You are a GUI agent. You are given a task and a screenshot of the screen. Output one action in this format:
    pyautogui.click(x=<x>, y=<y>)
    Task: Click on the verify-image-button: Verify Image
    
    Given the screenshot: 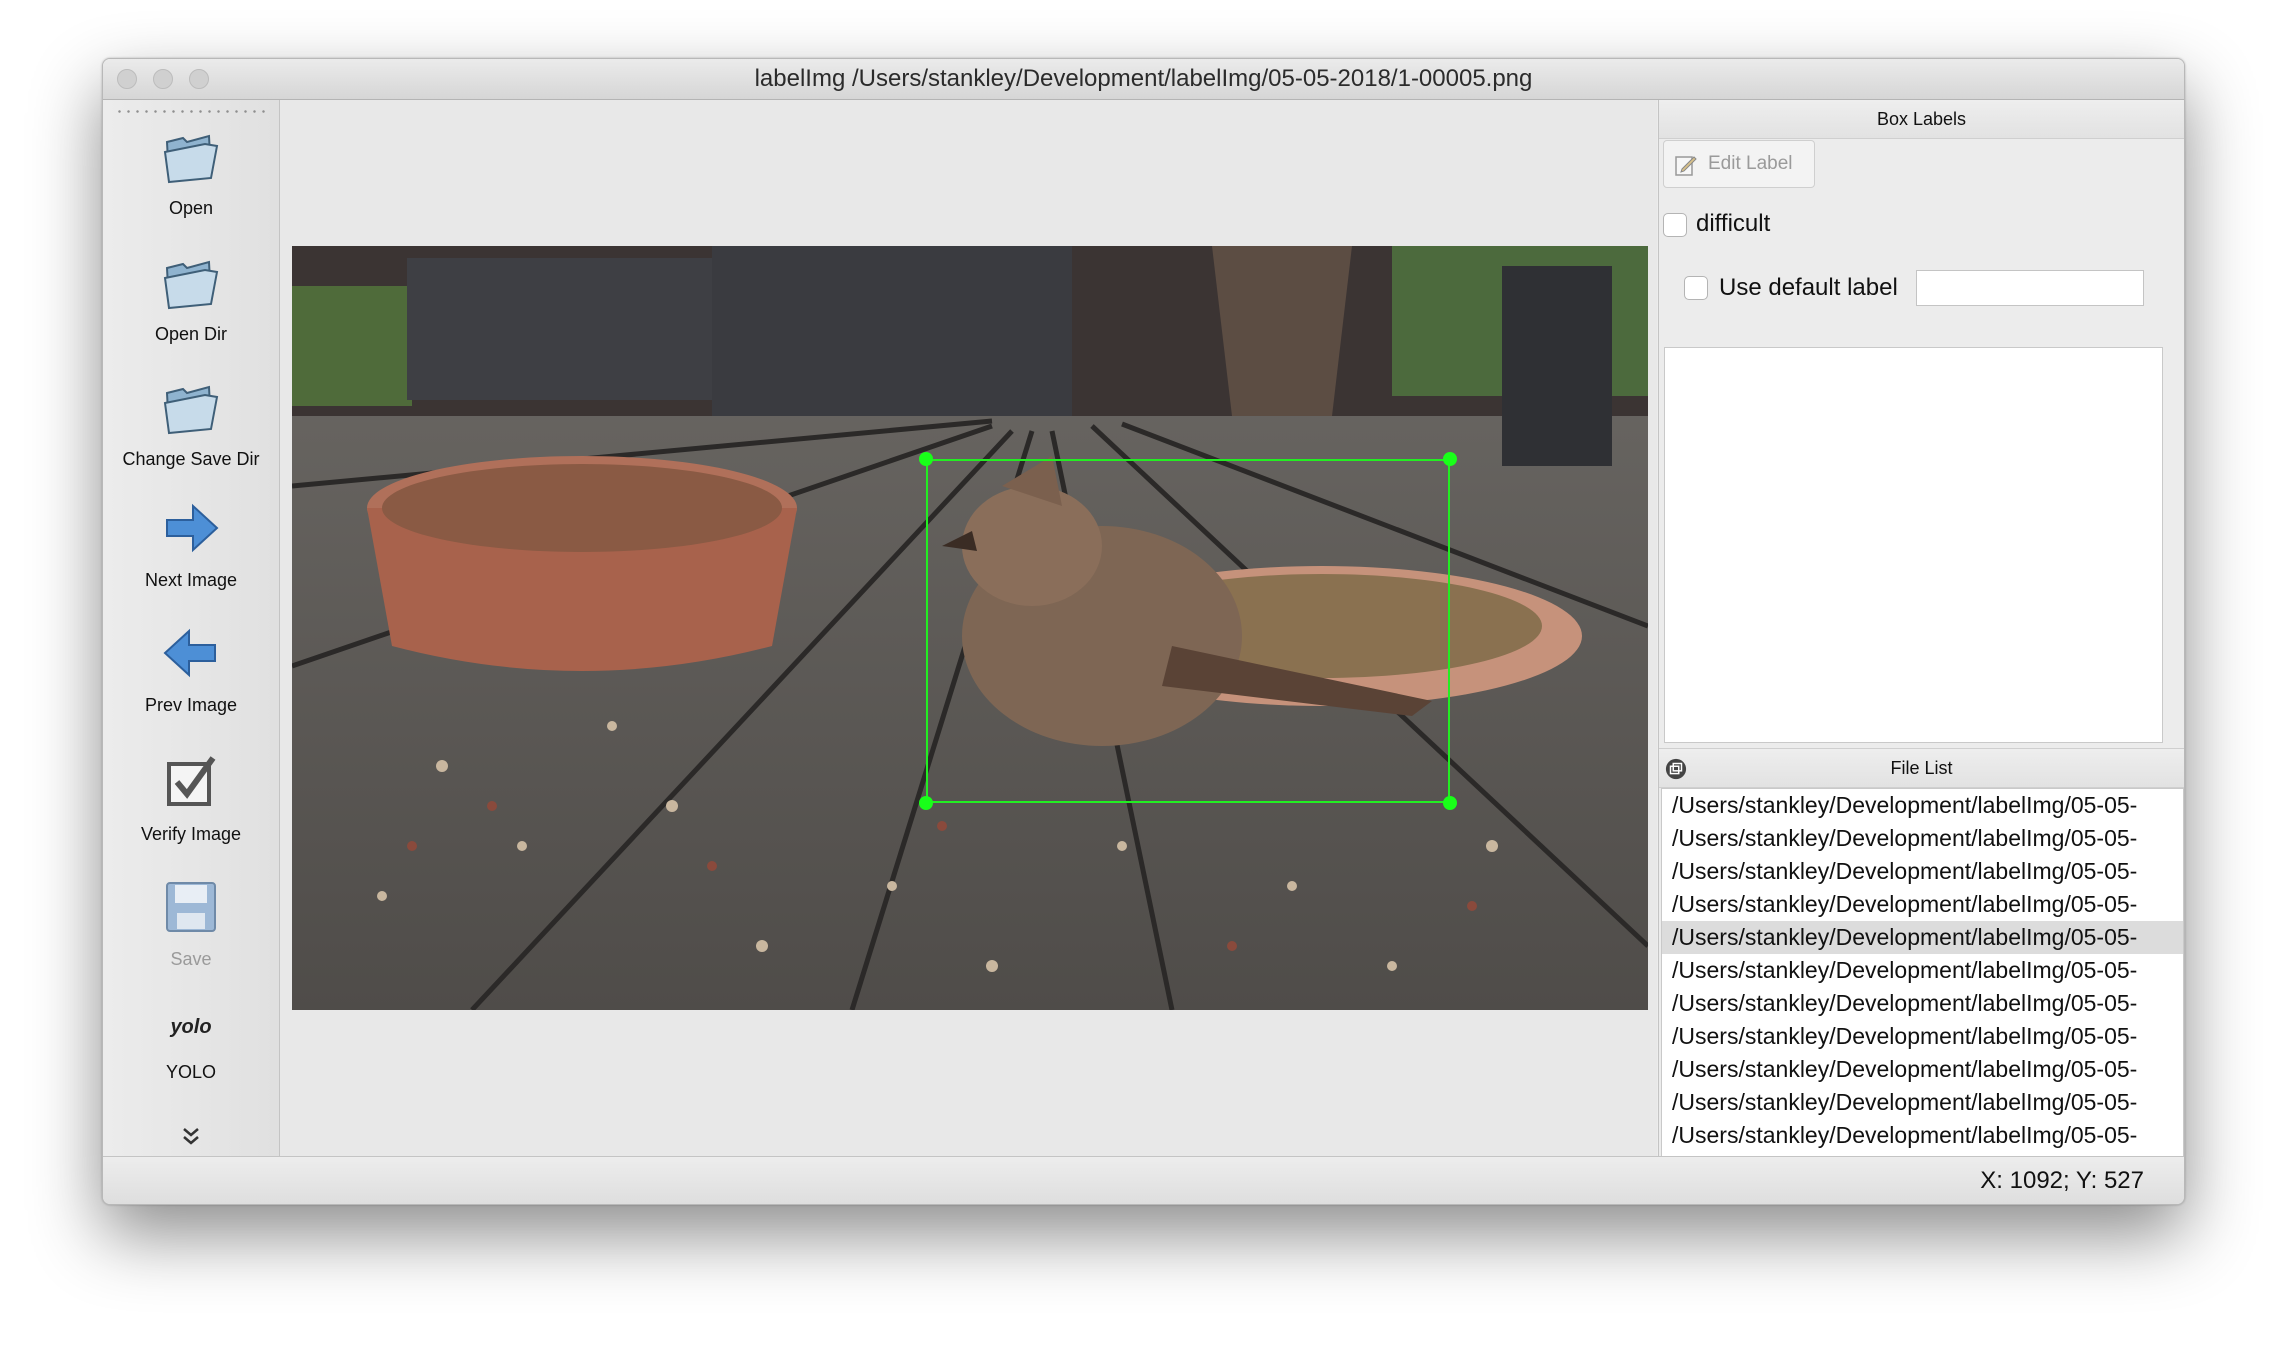 What is the action you would take?
    pyautogui.click(x=191, y=797)
    